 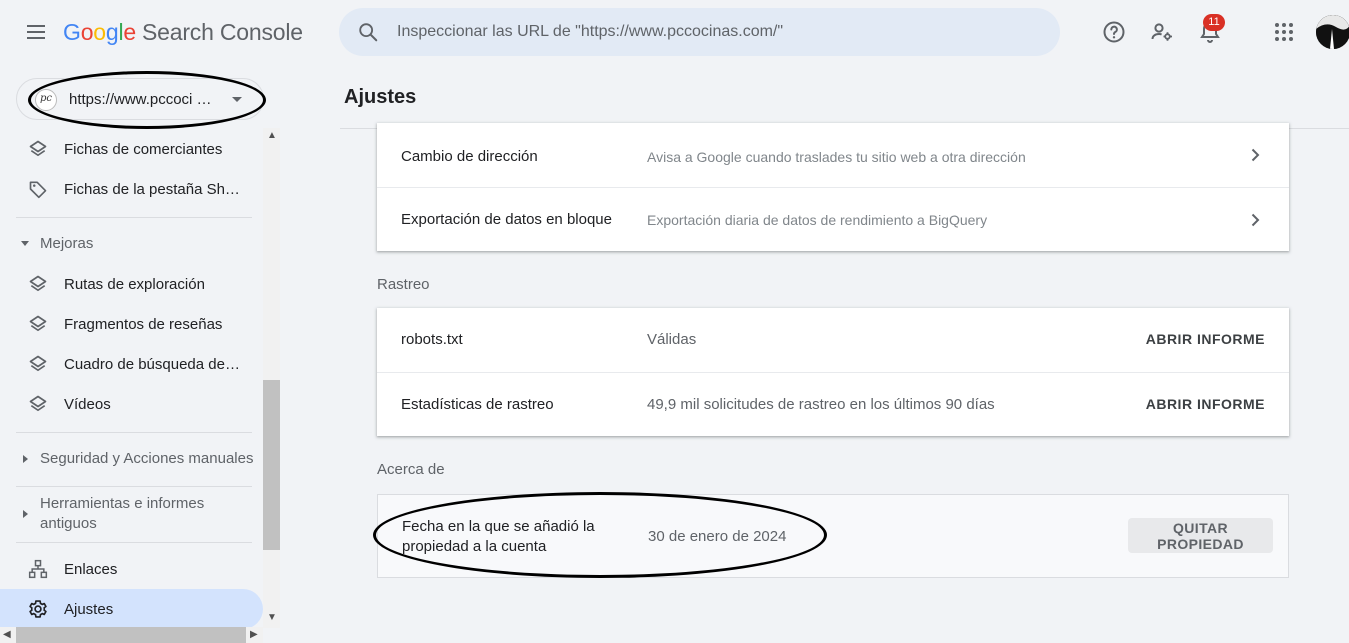 What do you see at coordinates (131, 608) in the screenshot?
I see `sidebar-item-settings: Ajustes` at bounding box center [131, 608].